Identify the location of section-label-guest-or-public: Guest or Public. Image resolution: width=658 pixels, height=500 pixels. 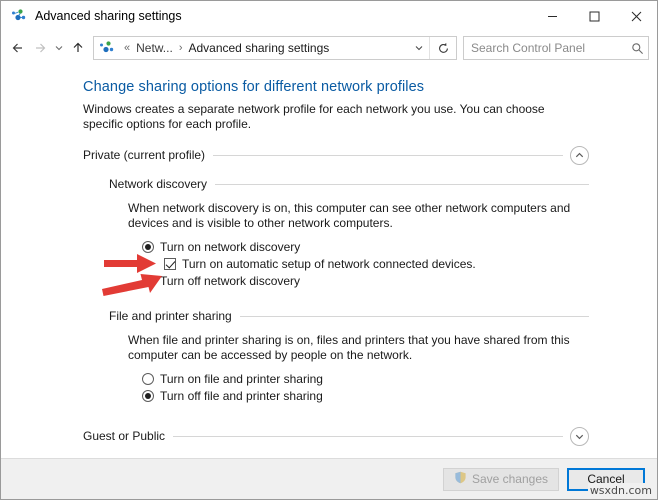
(124, 436).